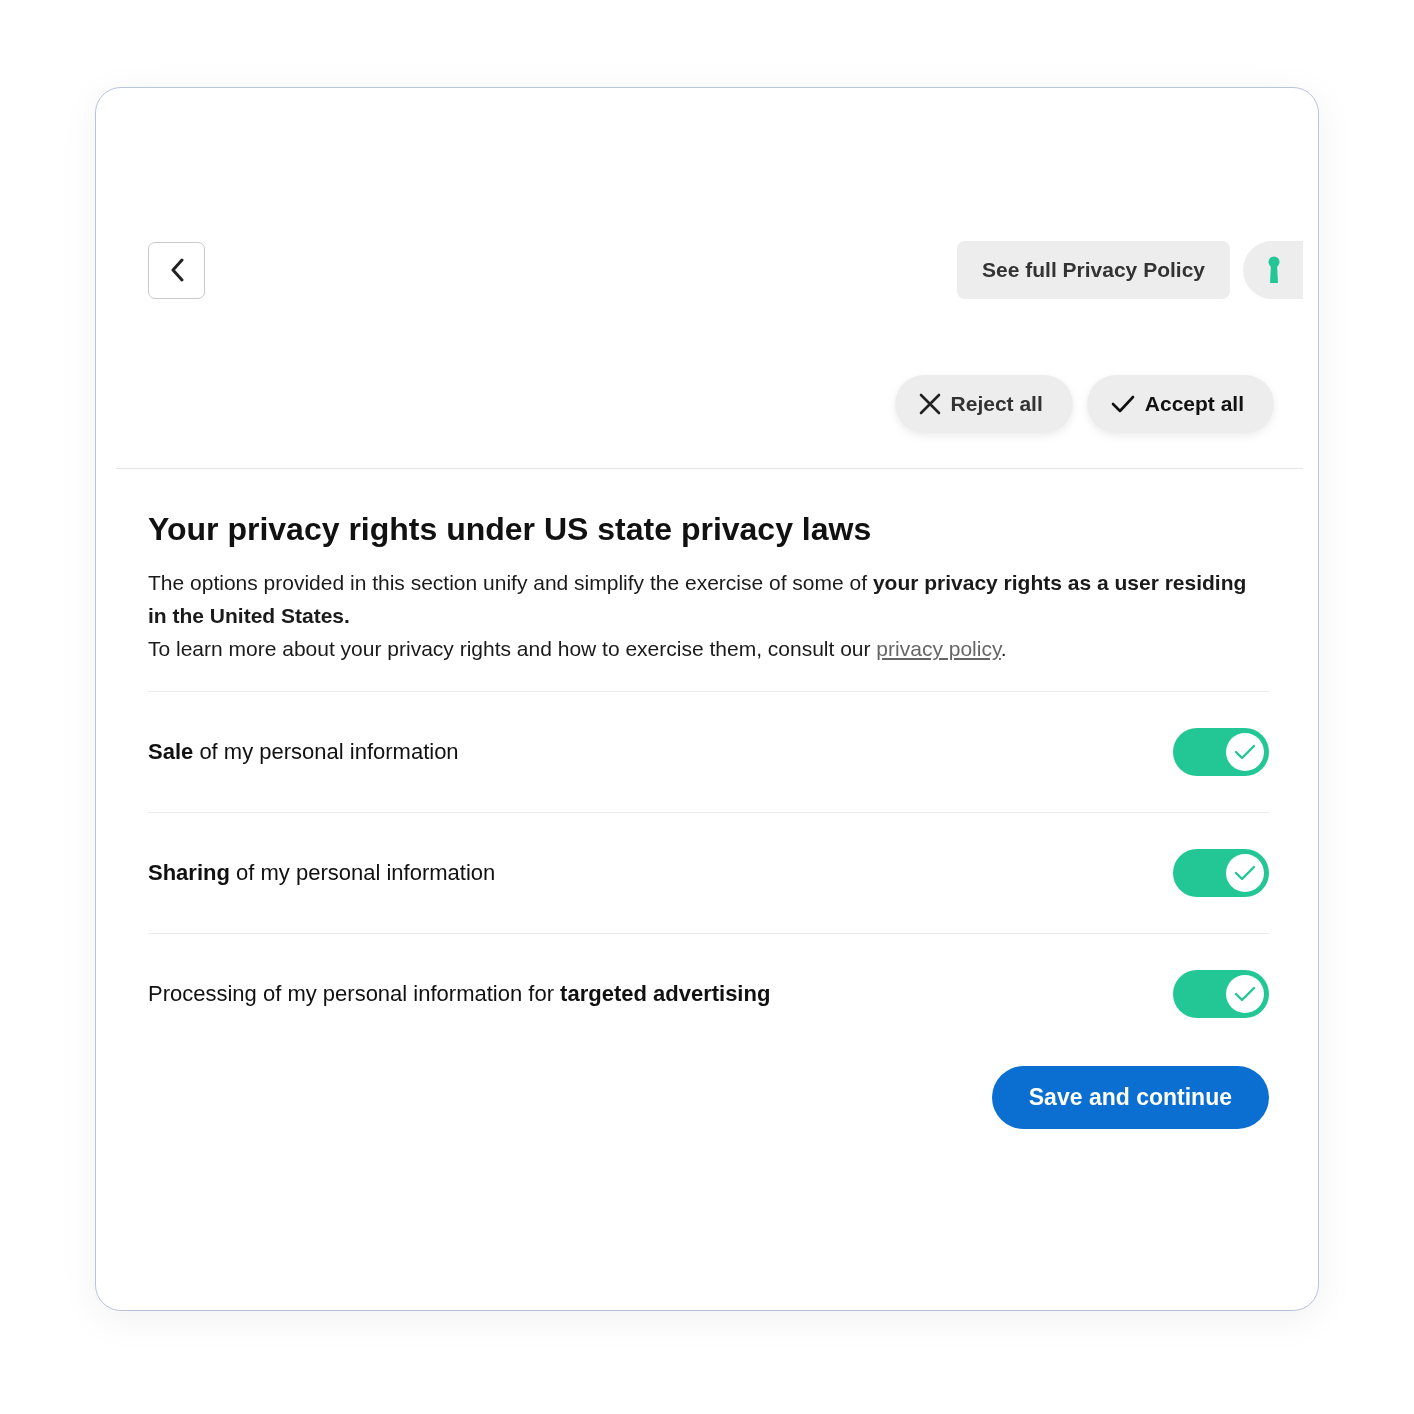  What do you see at coordinates (983, 404) in the screenshot?
I see `reject-all-button: Reject all` at bounding box center [983, 404].